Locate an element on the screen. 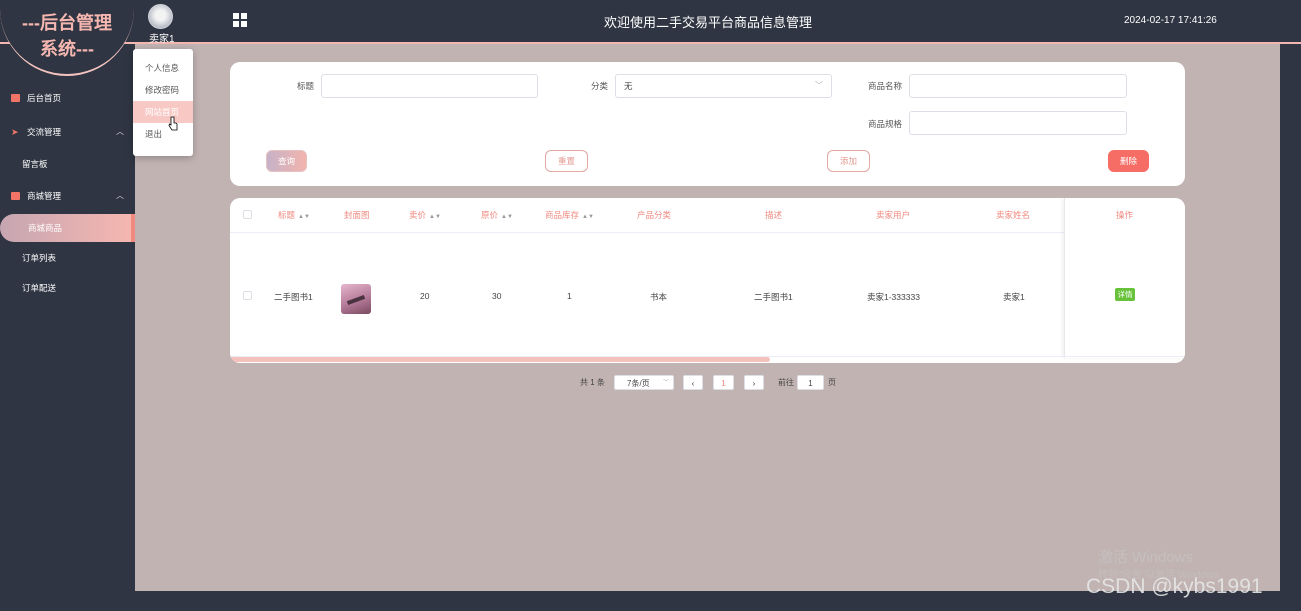  column-header-label: 原价 is located at coordinates (490, 215).